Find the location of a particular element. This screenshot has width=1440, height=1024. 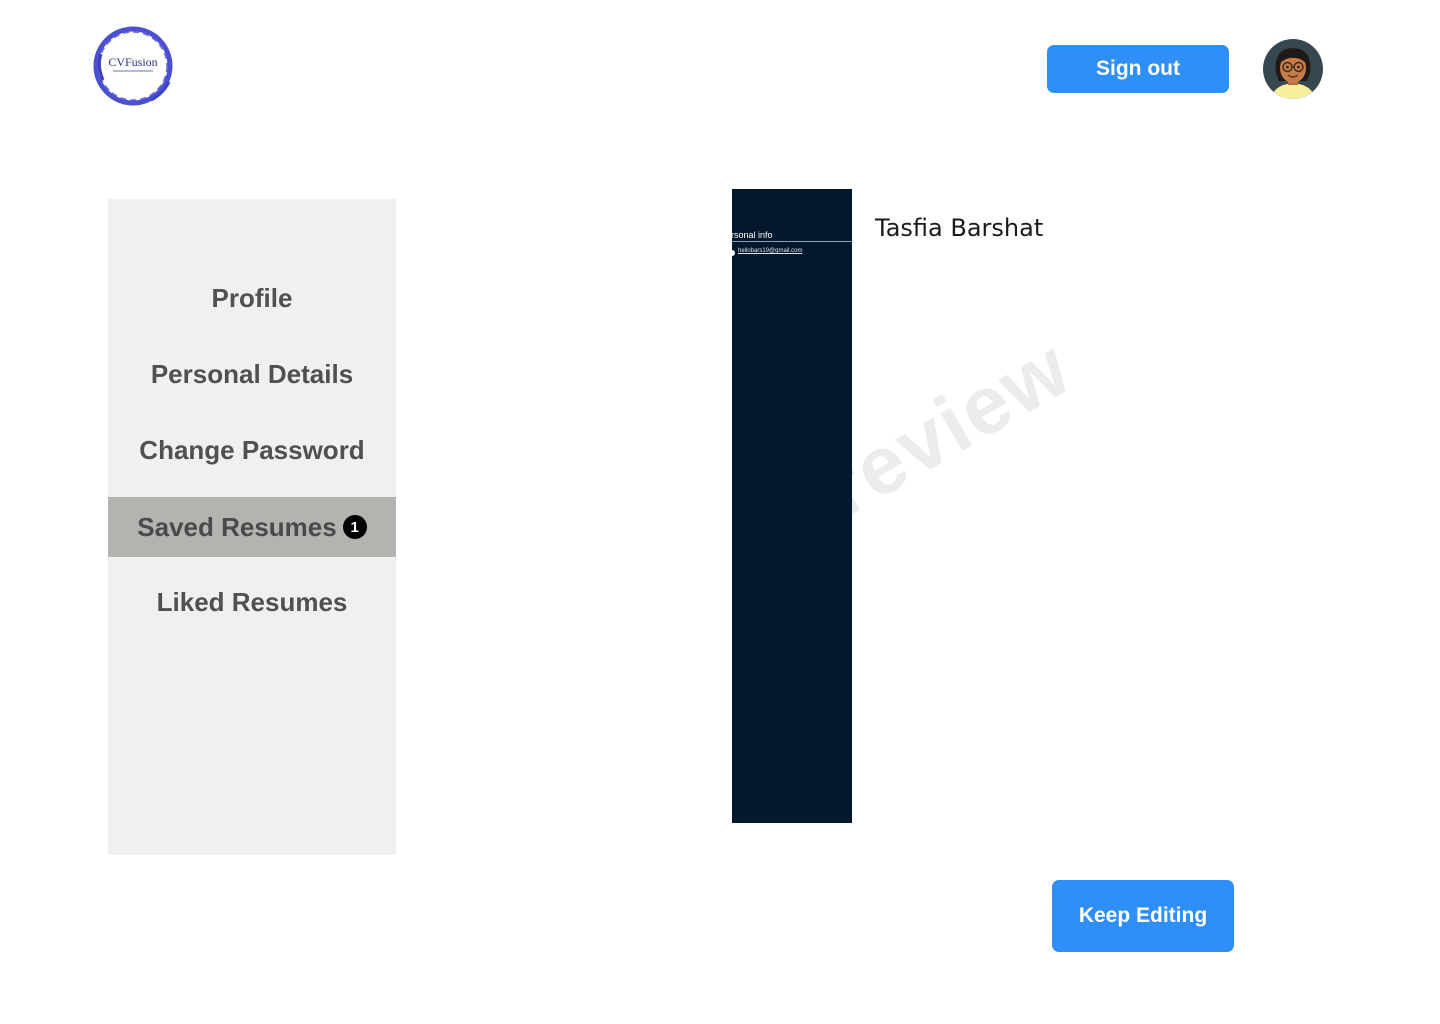

logo-tagline is located at coordinates (133, 71).